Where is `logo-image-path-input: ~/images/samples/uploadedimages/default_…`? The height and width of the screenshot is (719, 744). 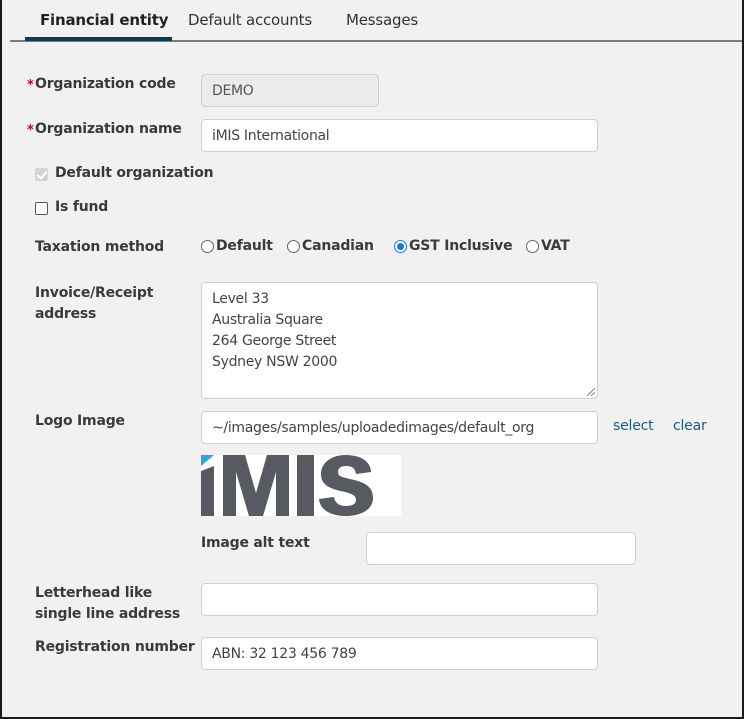 logo-image-path-input: ~/images/samples/uploadedimages/default_… is located at coordinates (399, 427).